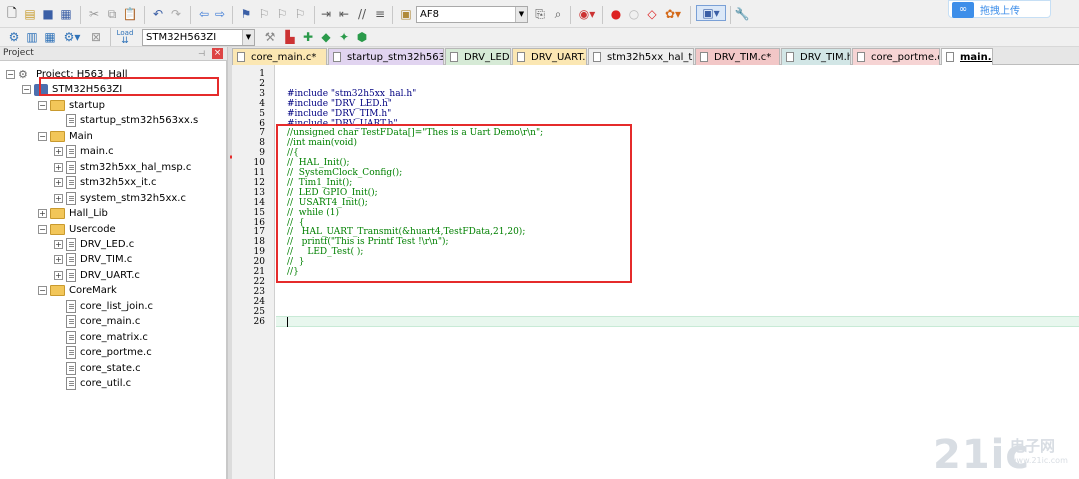 The width and height of the screenshot is (1079, 479). What do you see at coordinates (32, 37) in the screenshot?
I see `build-icon: ▥` at bounding box center [32, 37].